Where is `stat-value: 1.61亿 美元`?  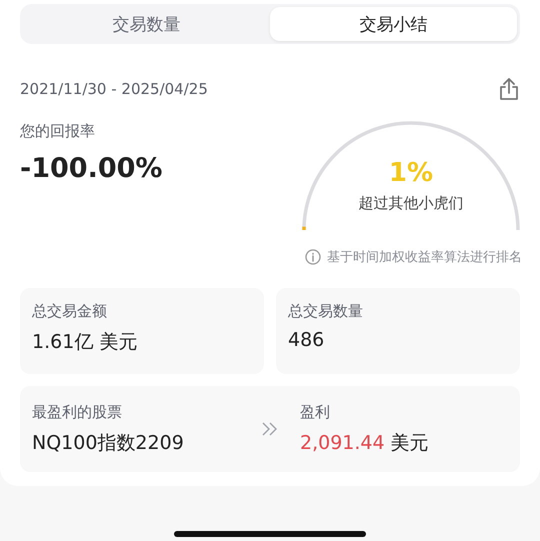 stat-value: 1.61亿 美元 is located at coordinates (85, 342).